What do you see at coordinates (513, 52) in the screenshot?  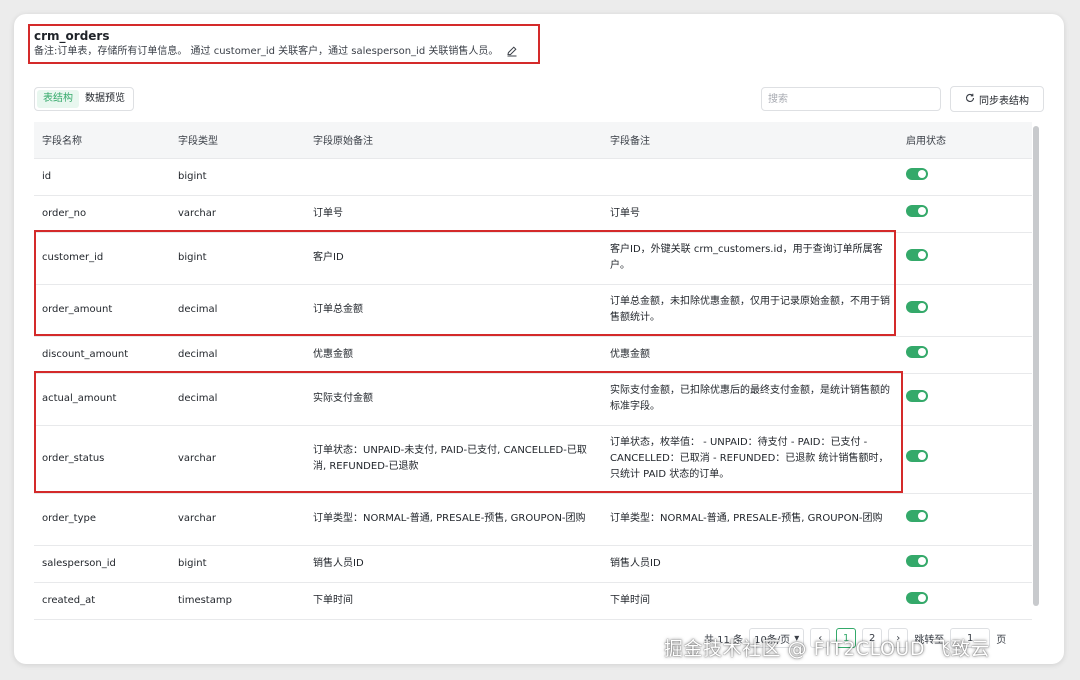 I see `edit-icon` at bounding box center [513, 52].